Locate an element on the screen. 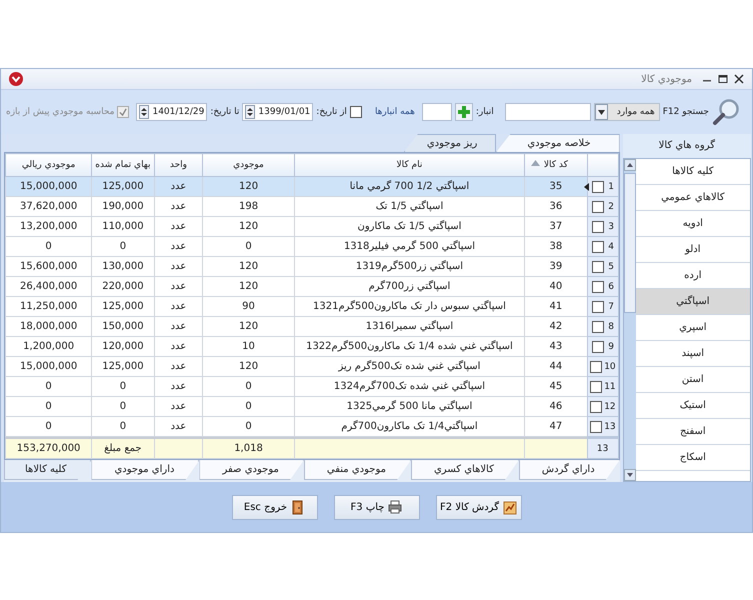  tab: داراي گردش is located at coordinates (569, 470).